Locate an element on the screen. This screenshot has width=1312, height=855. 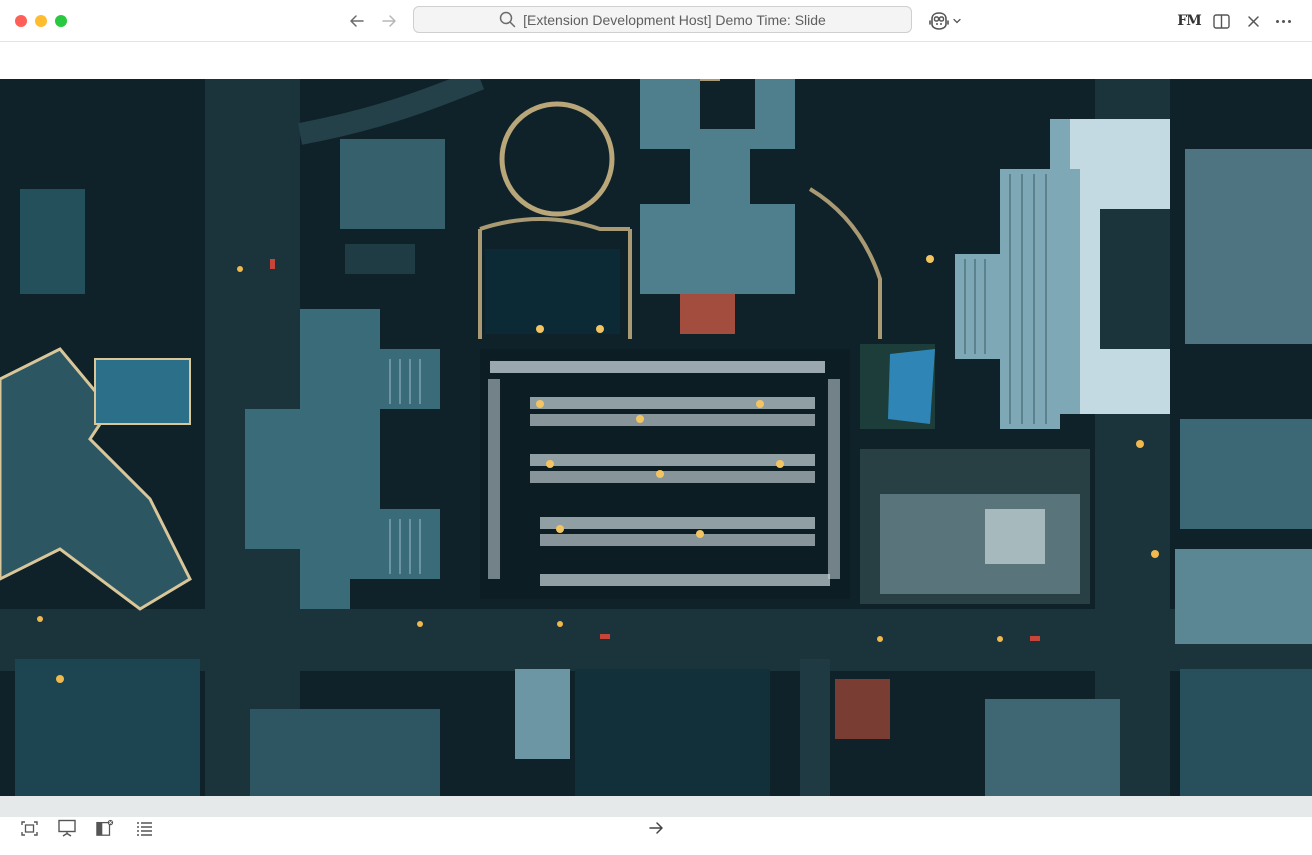
back-button is located at coordinates (357, 21).